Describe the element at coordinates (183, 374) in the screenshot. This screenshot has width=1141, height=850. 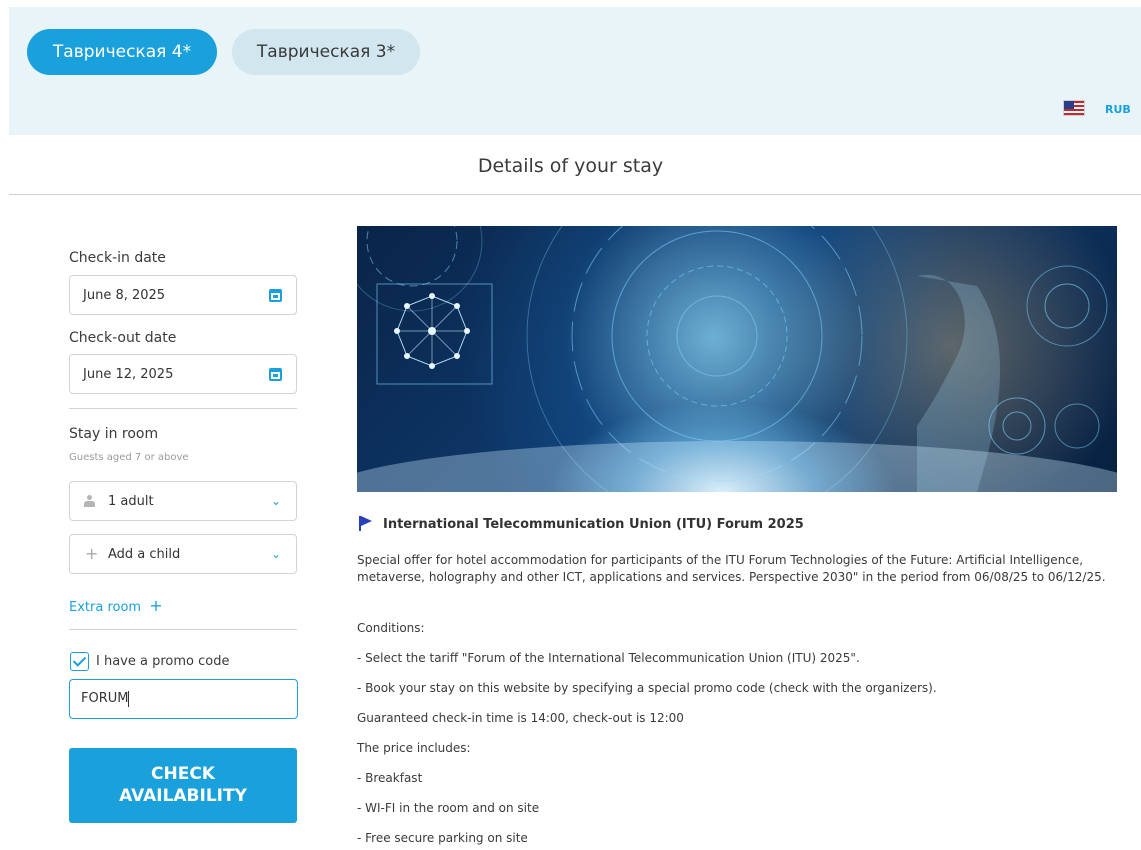
I see `checkout-date-field: June 12, 2025` at that location.